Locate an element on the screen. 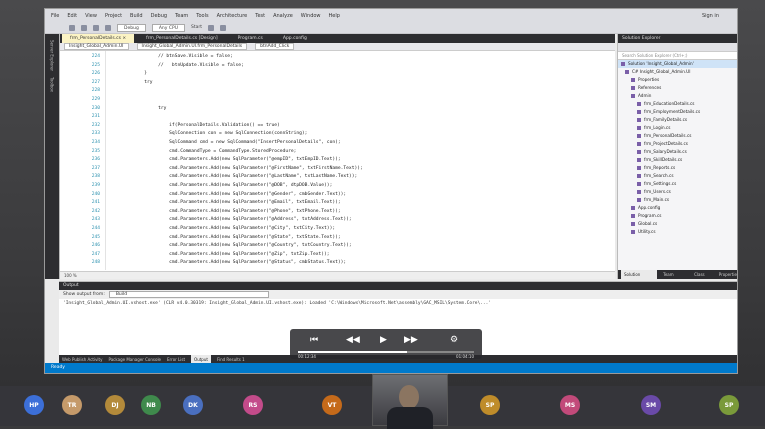 Image resolution: width=765 pixels, height=429 pixels. solution-tree-item: frm_Users.cs is located at coordinates (677, 192).